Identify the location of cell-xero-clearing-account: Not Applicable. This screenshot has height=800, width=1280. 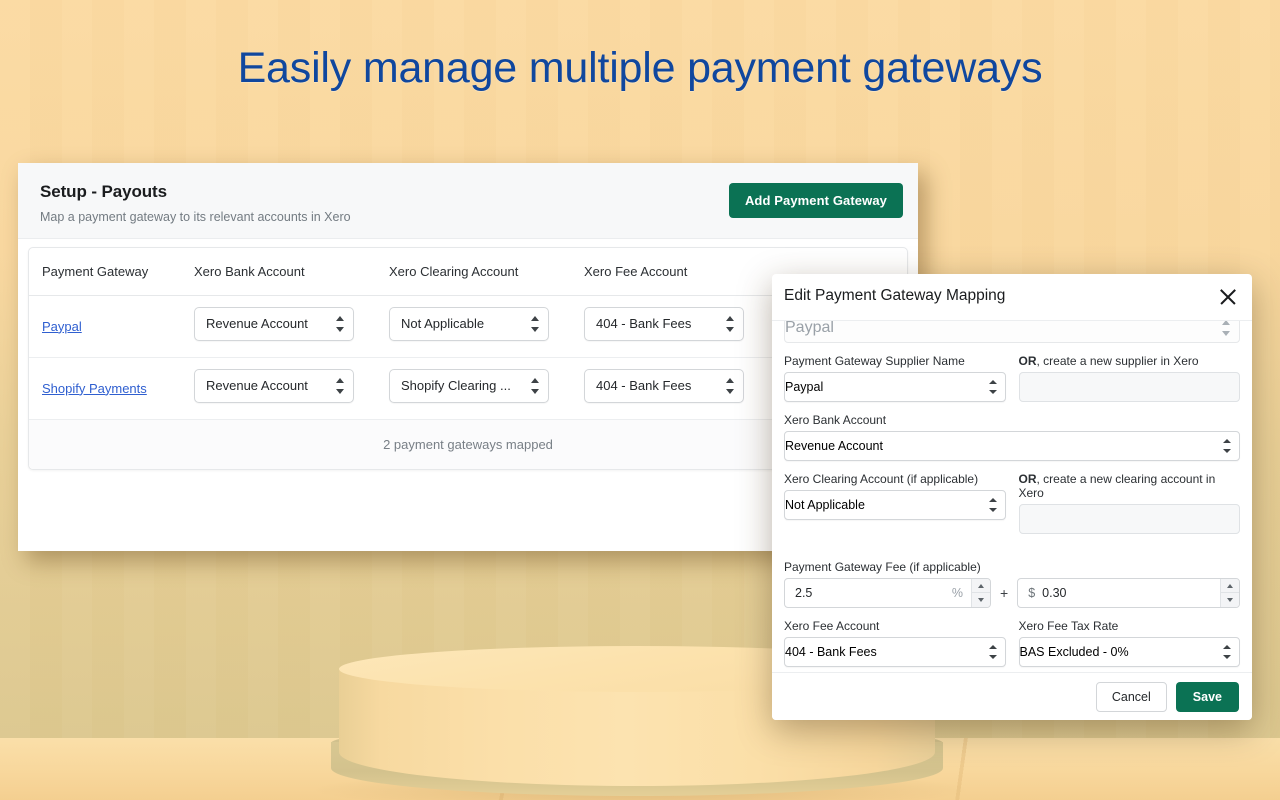
(486, 326).